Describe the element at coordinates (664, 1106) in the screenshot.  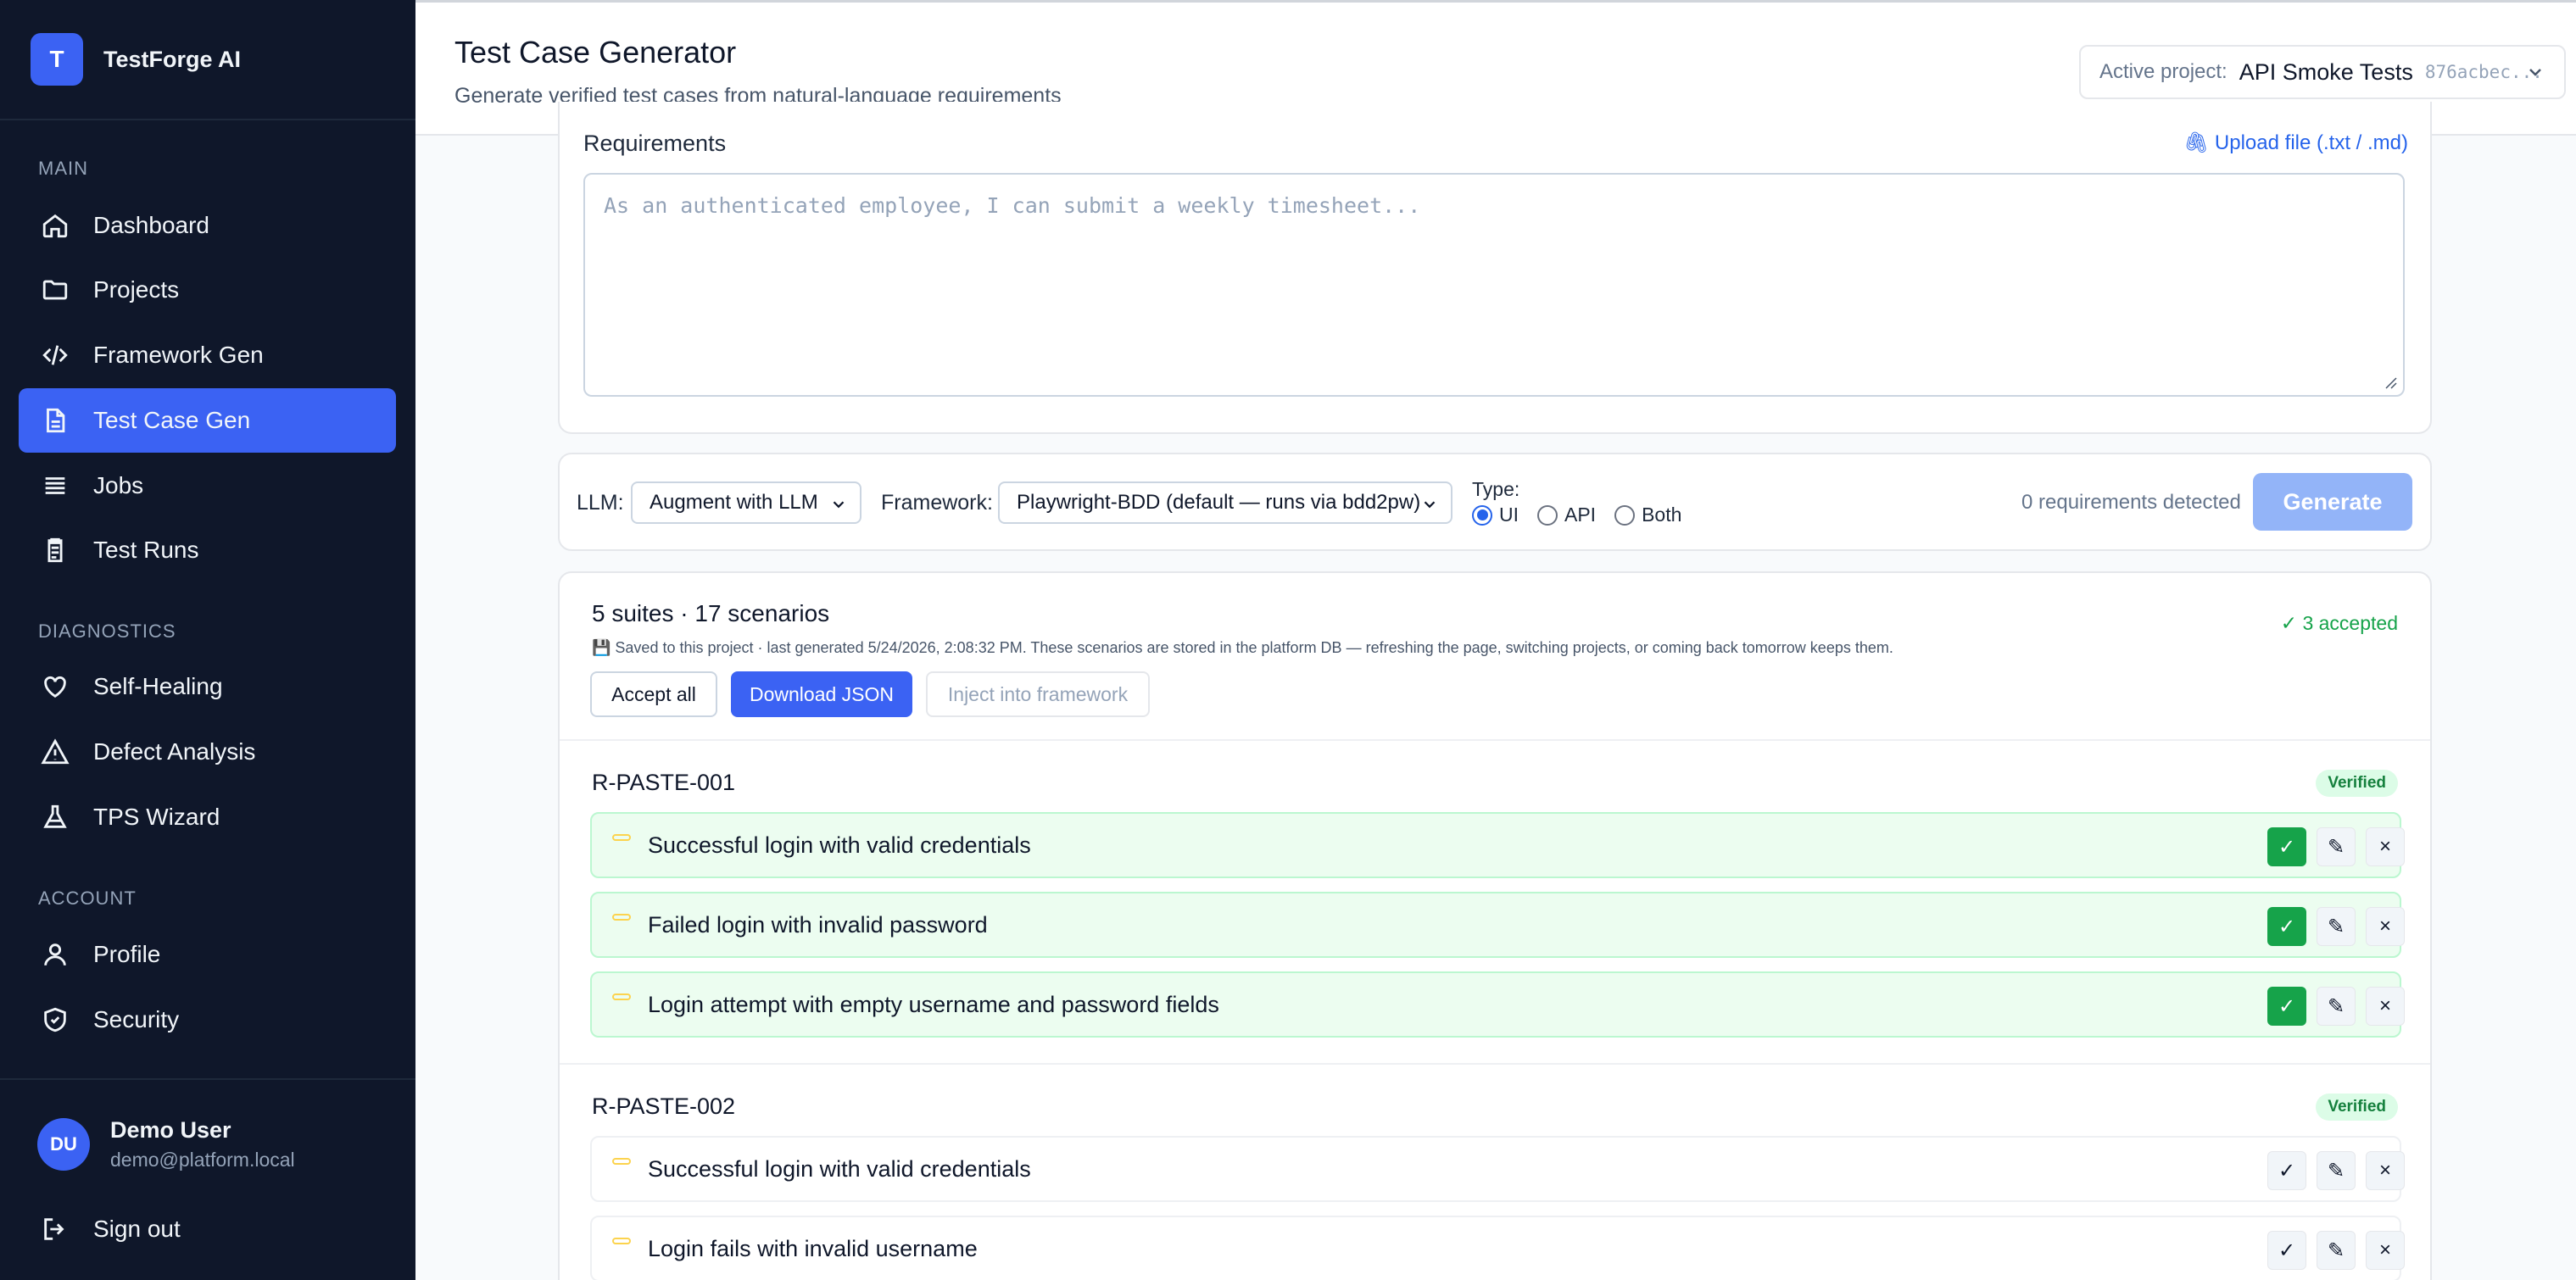
I see `suite-title: R-PASTE-002` at that location.